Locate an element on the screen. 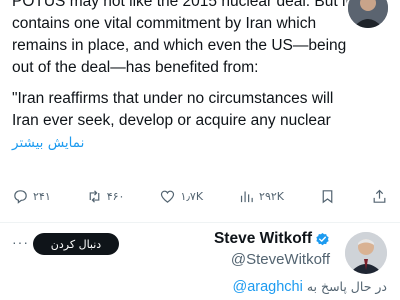 Image resolution: width=400 pixels, height=300 pixels. author-name: Steve Witkoff is located at coordinates (272, 239).